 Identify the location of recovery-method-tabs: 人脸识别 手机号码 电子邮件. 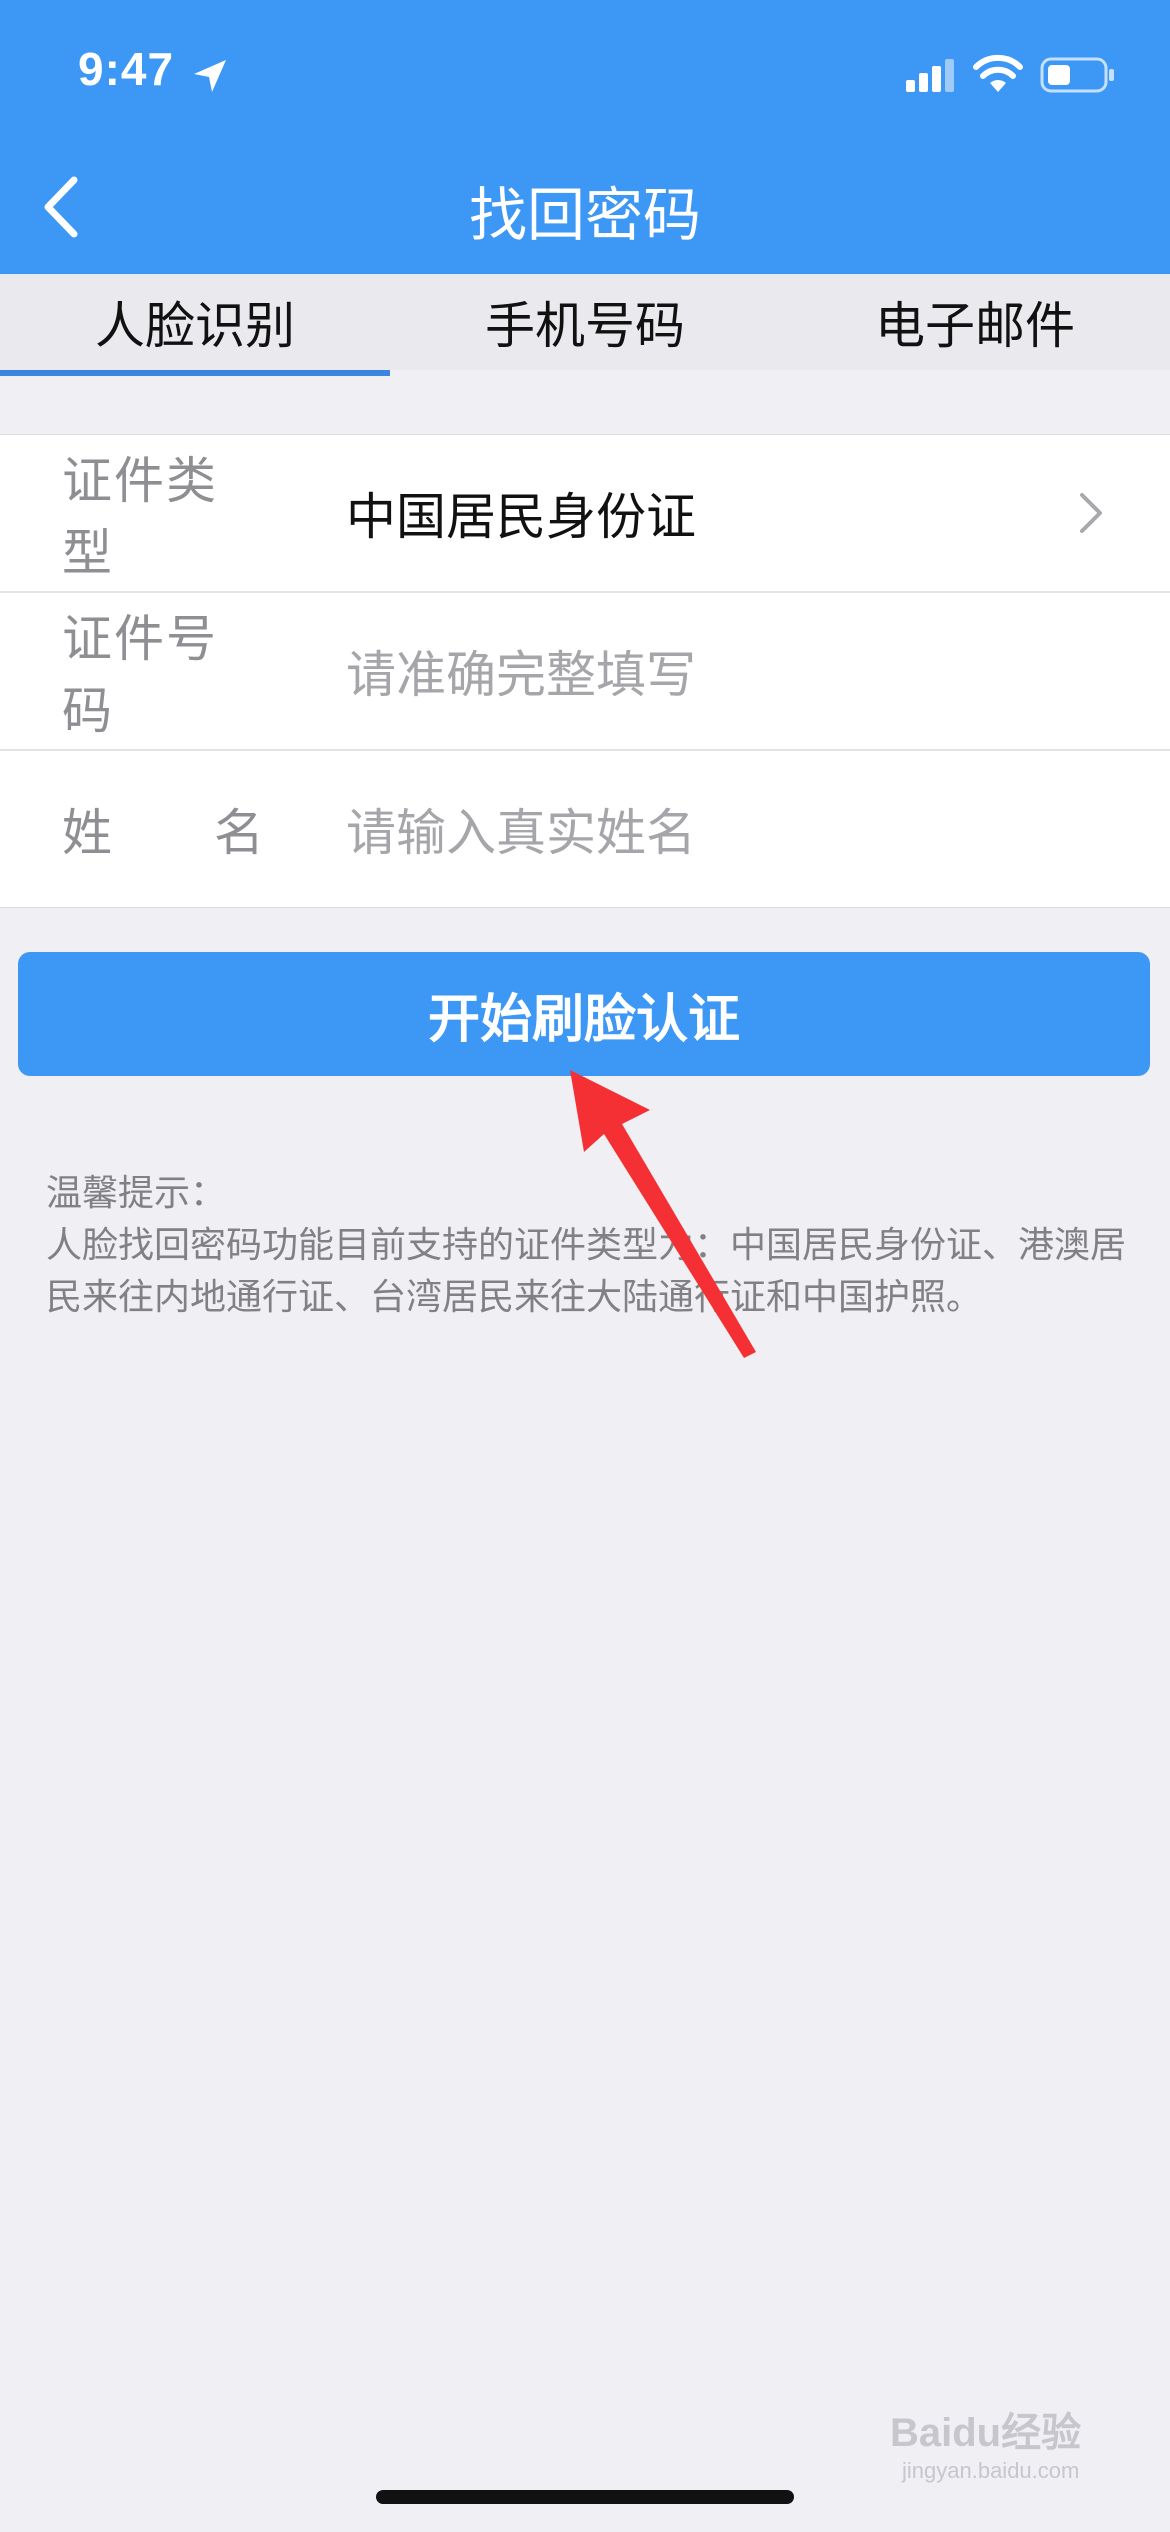
(585, 325).